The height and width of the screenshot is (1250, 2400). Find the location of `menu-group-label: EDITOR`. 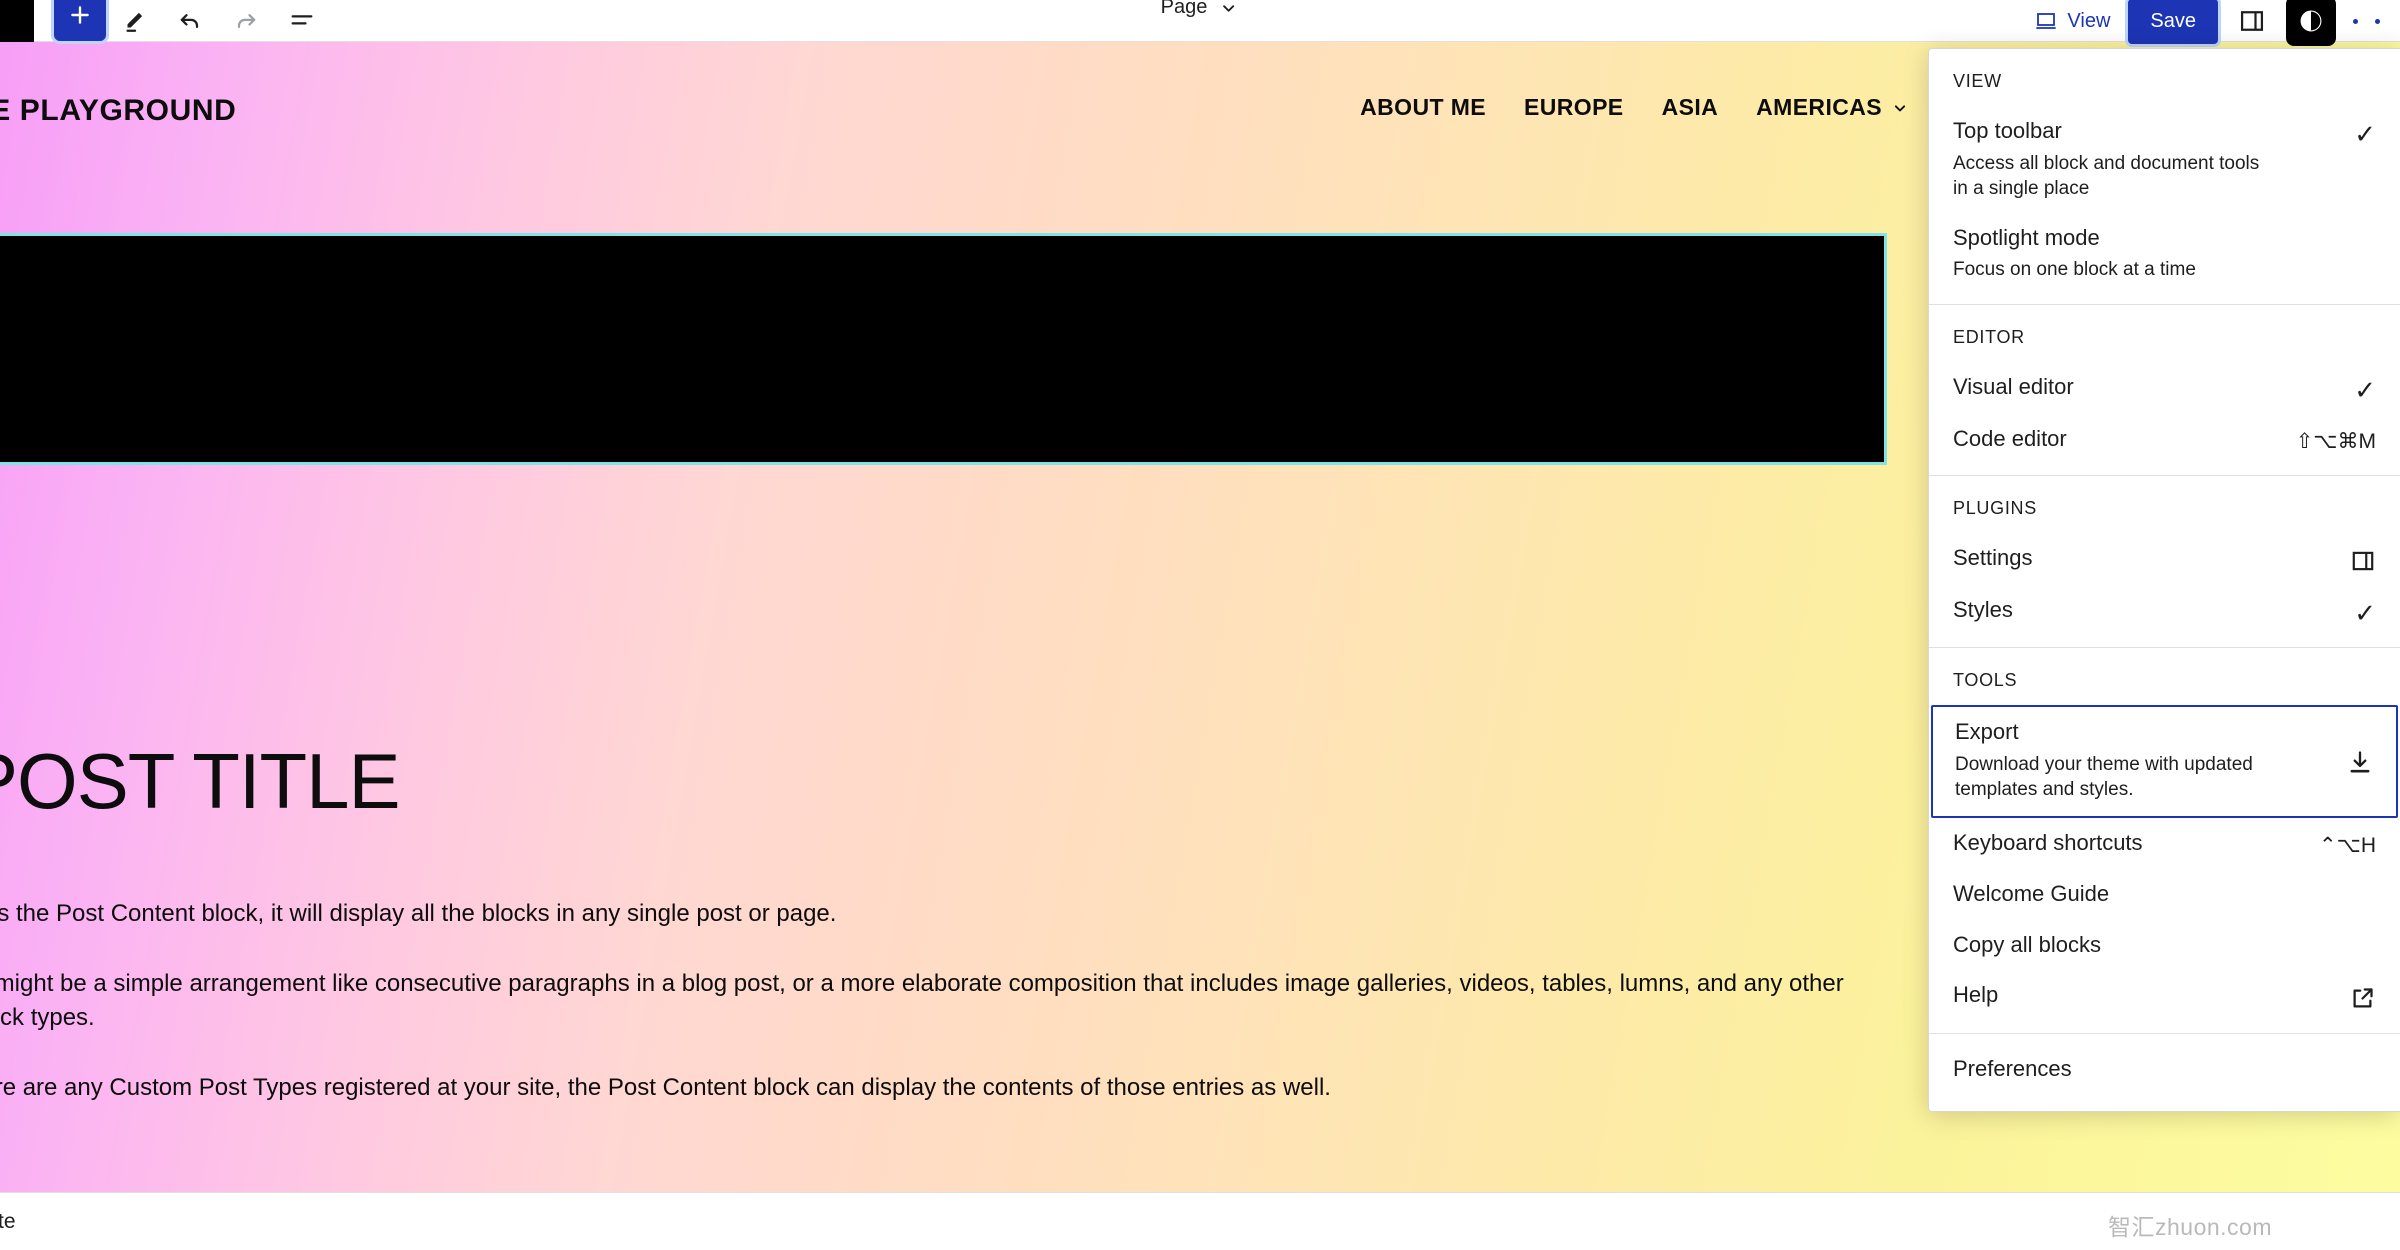

menu-group-label: EDITOR is located at coordinates (1989, 337).